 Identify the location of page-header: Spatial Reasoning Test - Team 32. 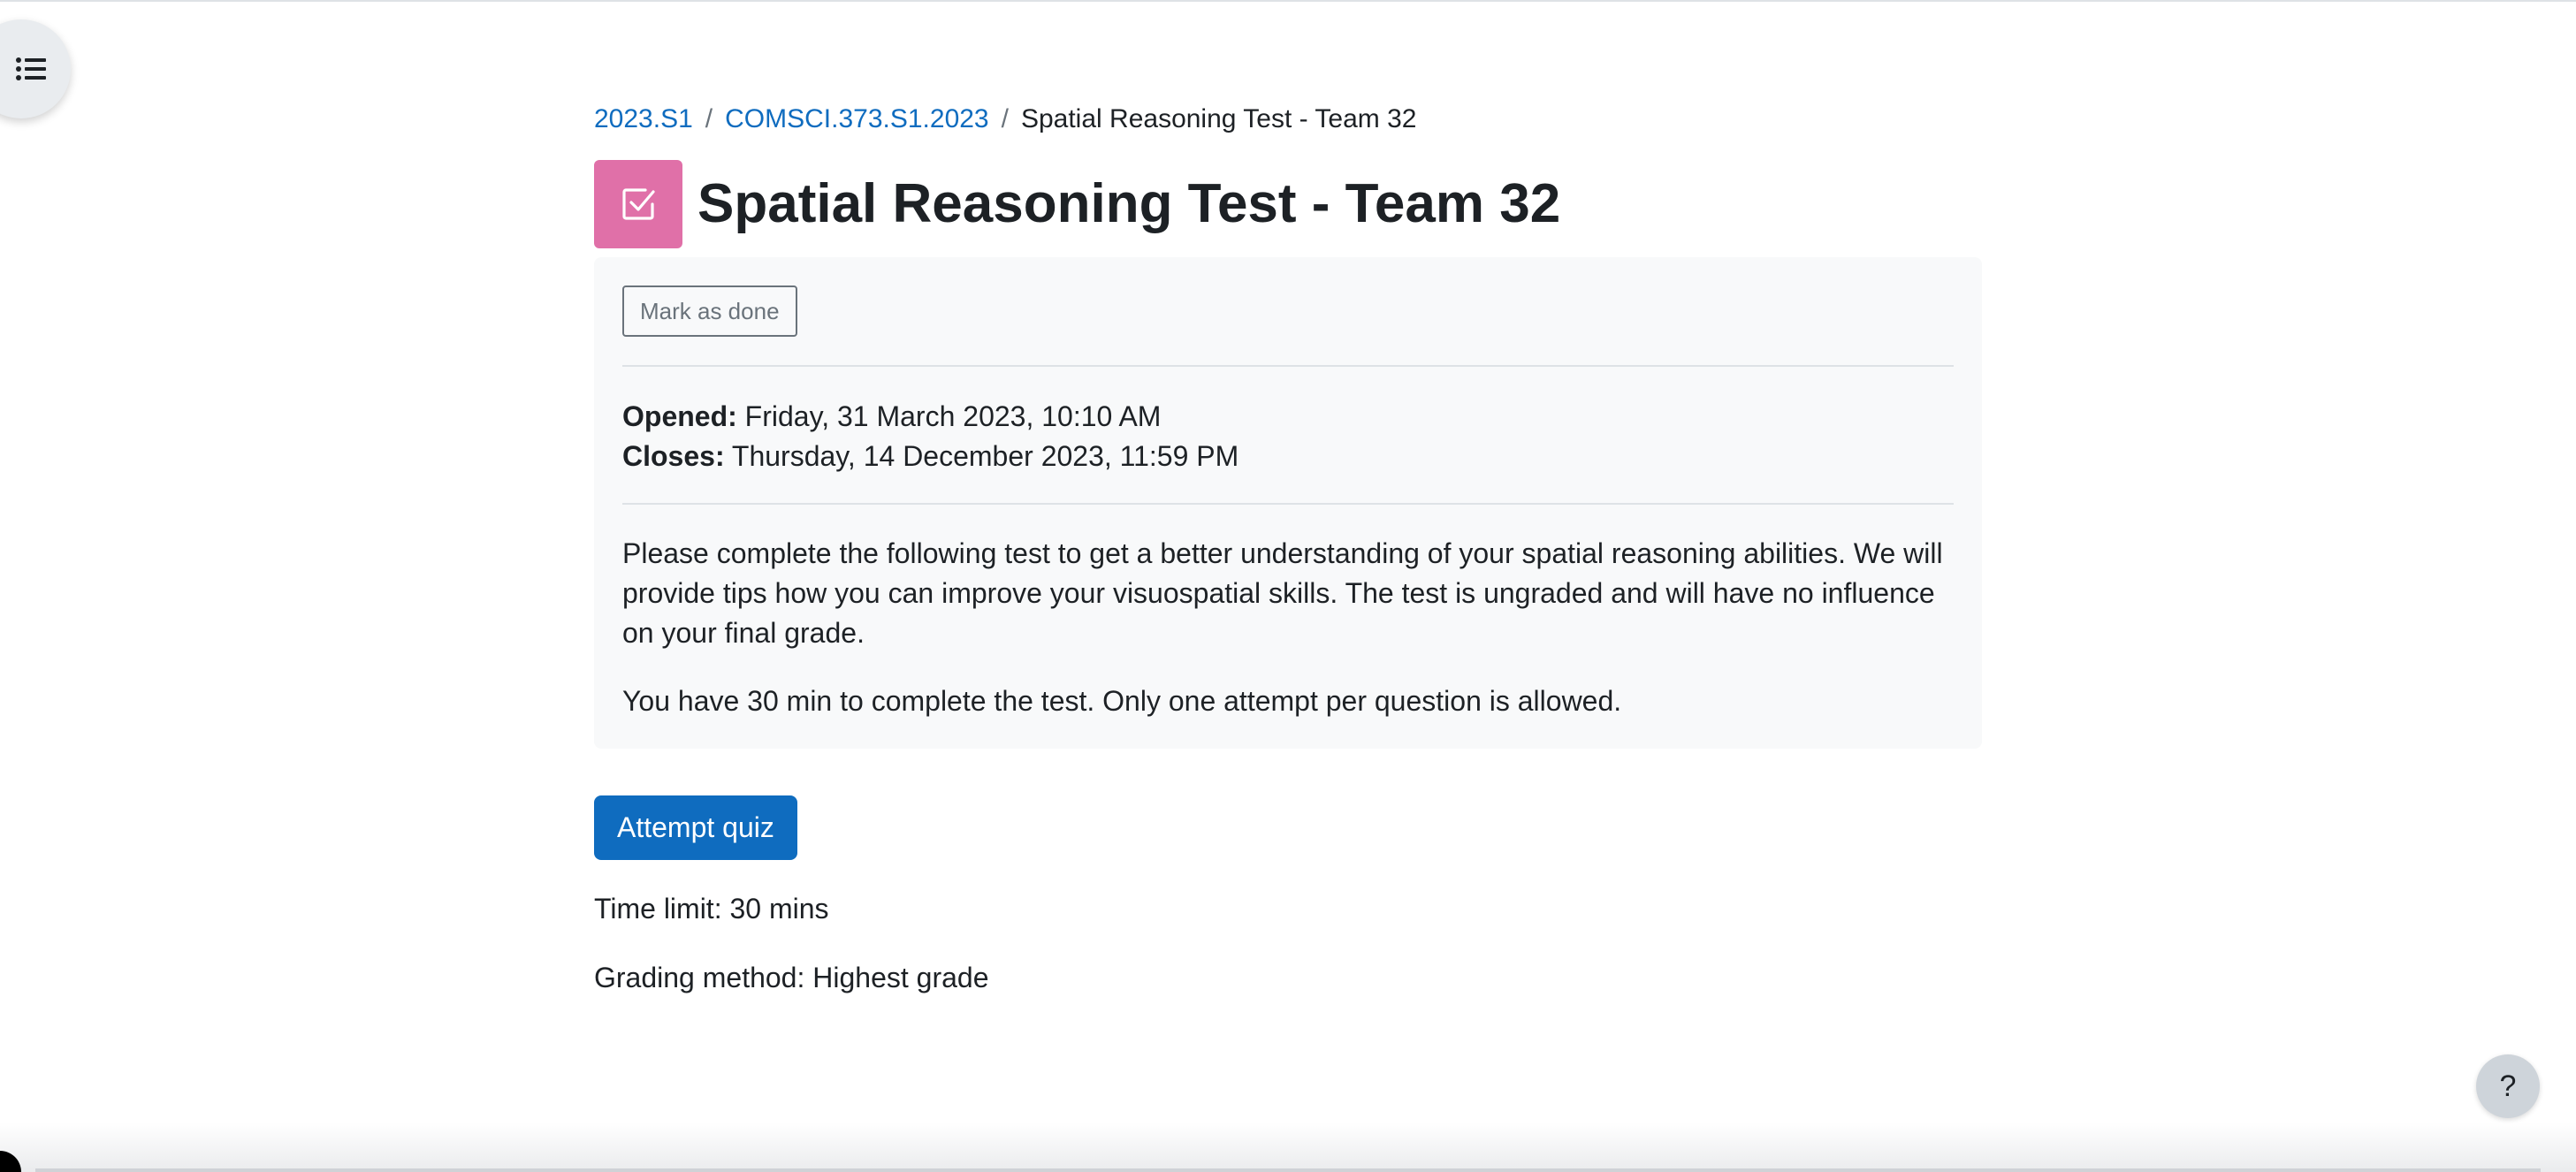
(1077, 204).